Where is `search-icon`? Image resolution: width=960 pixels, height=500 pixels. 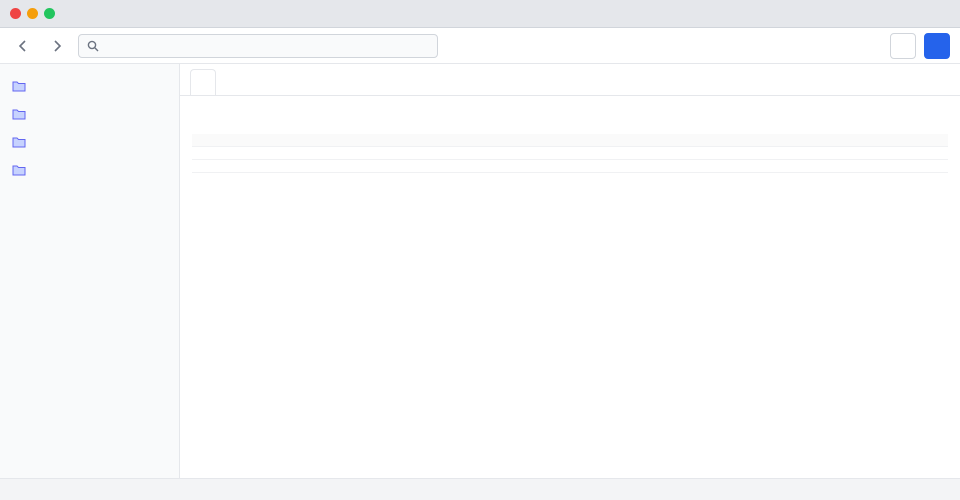
search-icon is located at coordinates (93, 45).